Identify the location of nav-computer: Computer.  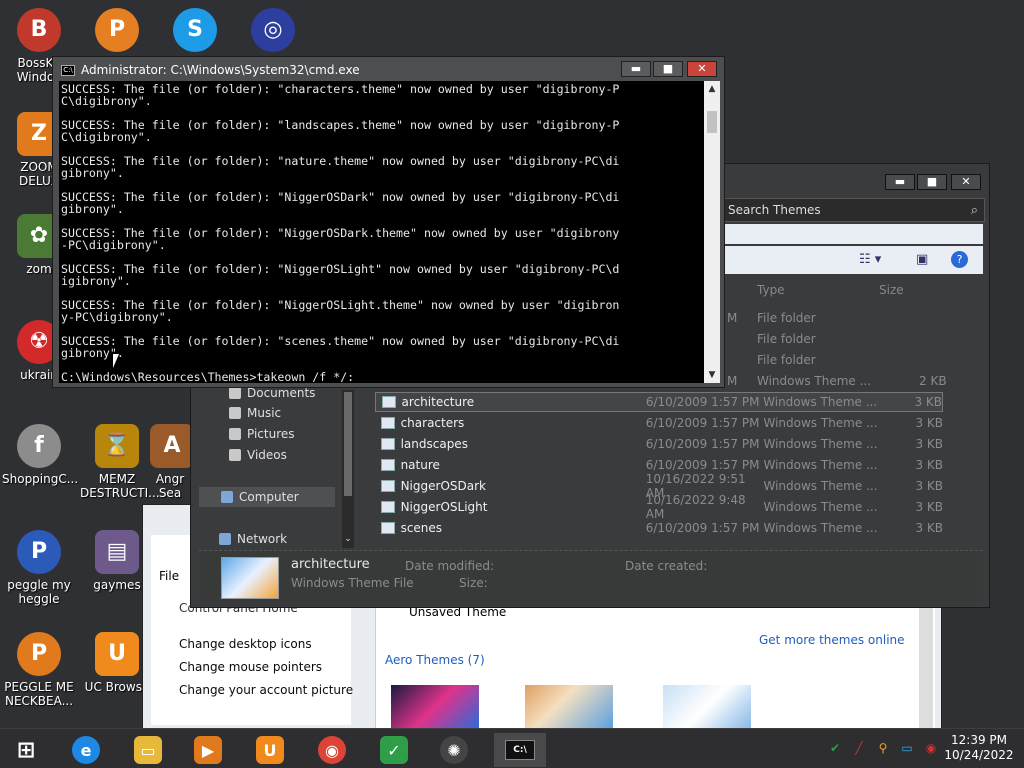
(267, 497).